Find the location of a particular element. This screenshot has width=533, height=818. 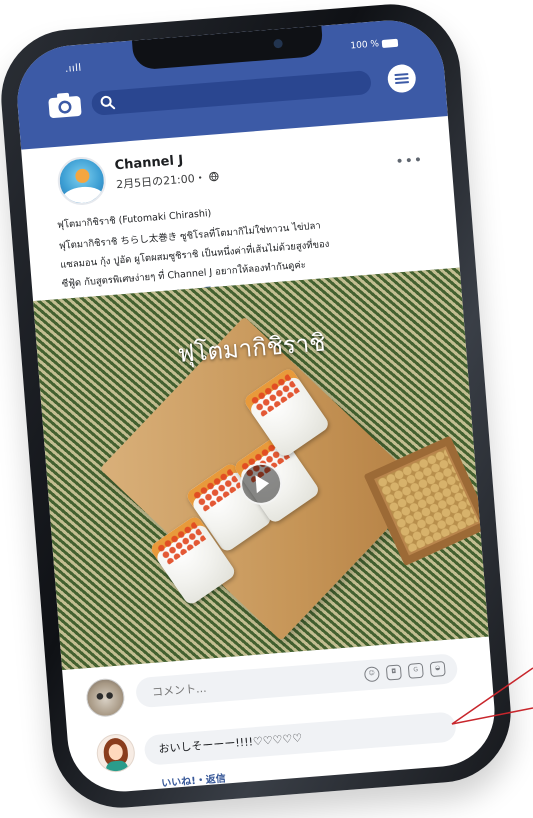

current-user-avatar is located at coordinates (105, 698).